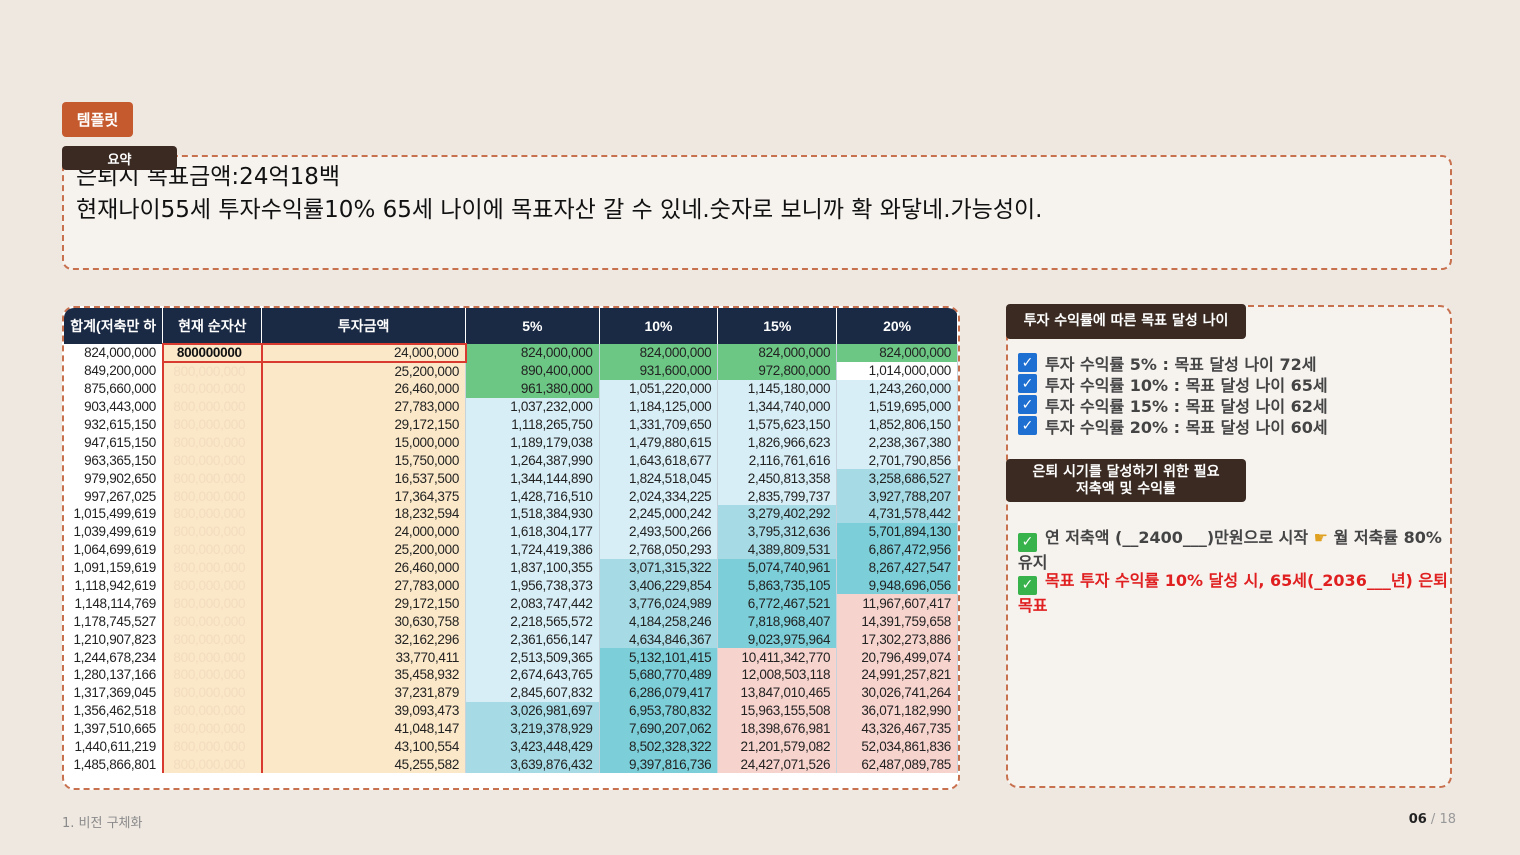  Describe the element at coordinates (114, 549) in the screenshot. I see `table-cell: 1,064,699,619` at that location.